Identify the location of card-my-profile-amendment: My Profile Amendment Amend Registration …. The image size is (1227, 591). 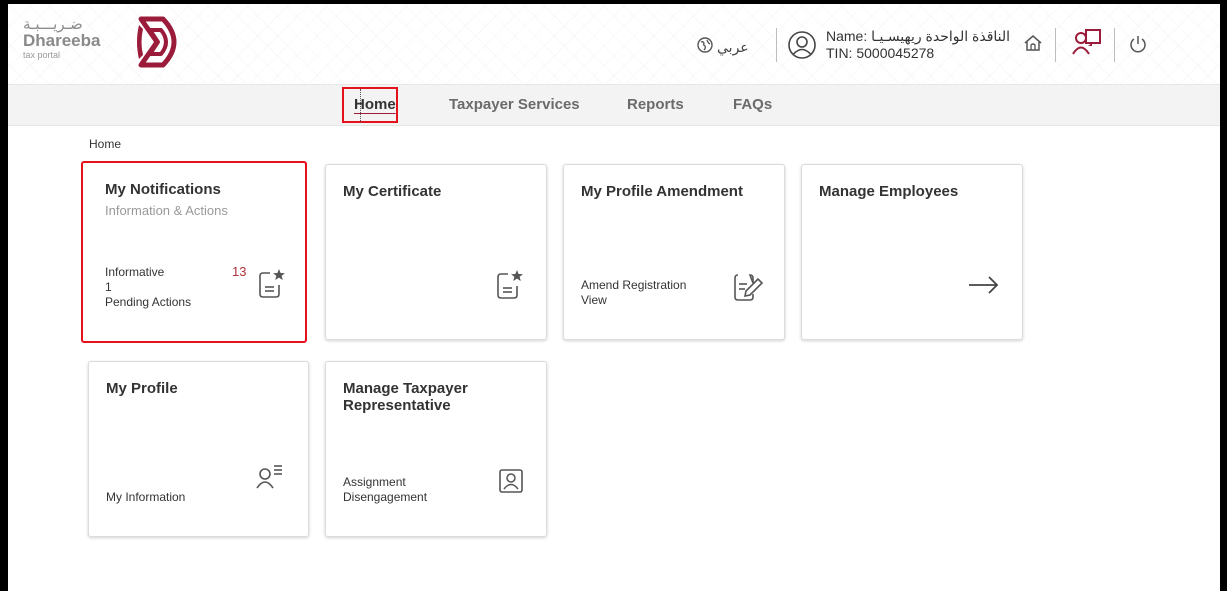
(674, 252).